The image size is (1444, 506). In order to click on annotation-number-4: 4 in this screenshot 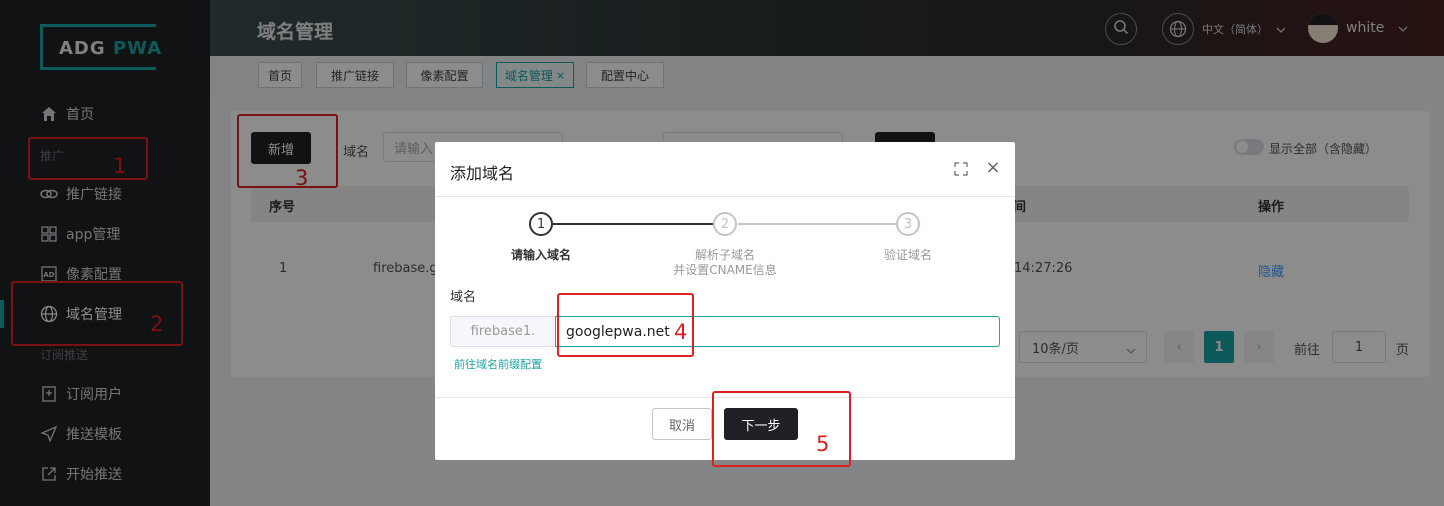, I will do `click(681, 332)`.